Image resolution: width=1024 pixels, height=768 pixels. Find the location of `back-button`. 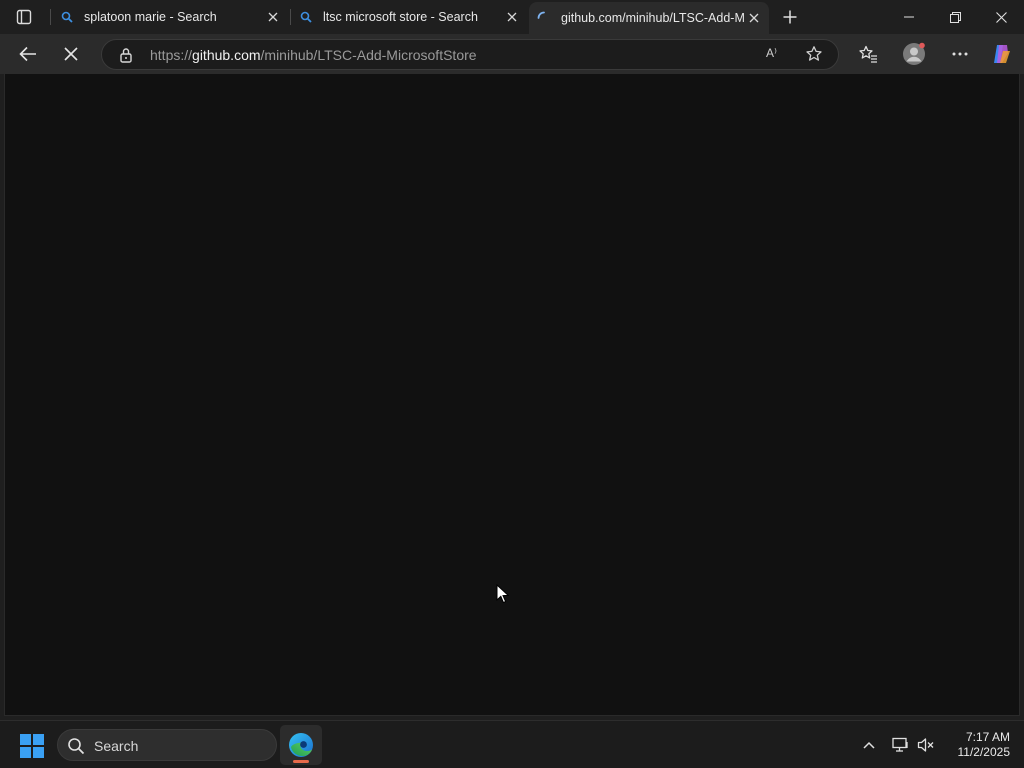

back-button is located at coordinates (28, 54).